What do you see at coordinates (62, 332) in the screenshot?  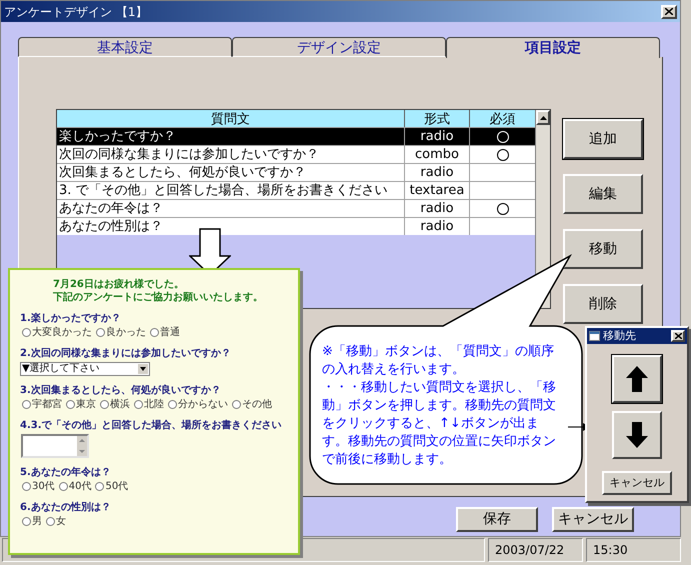 I see `option-label: 大変良かった` at bounding box center [62, 332].